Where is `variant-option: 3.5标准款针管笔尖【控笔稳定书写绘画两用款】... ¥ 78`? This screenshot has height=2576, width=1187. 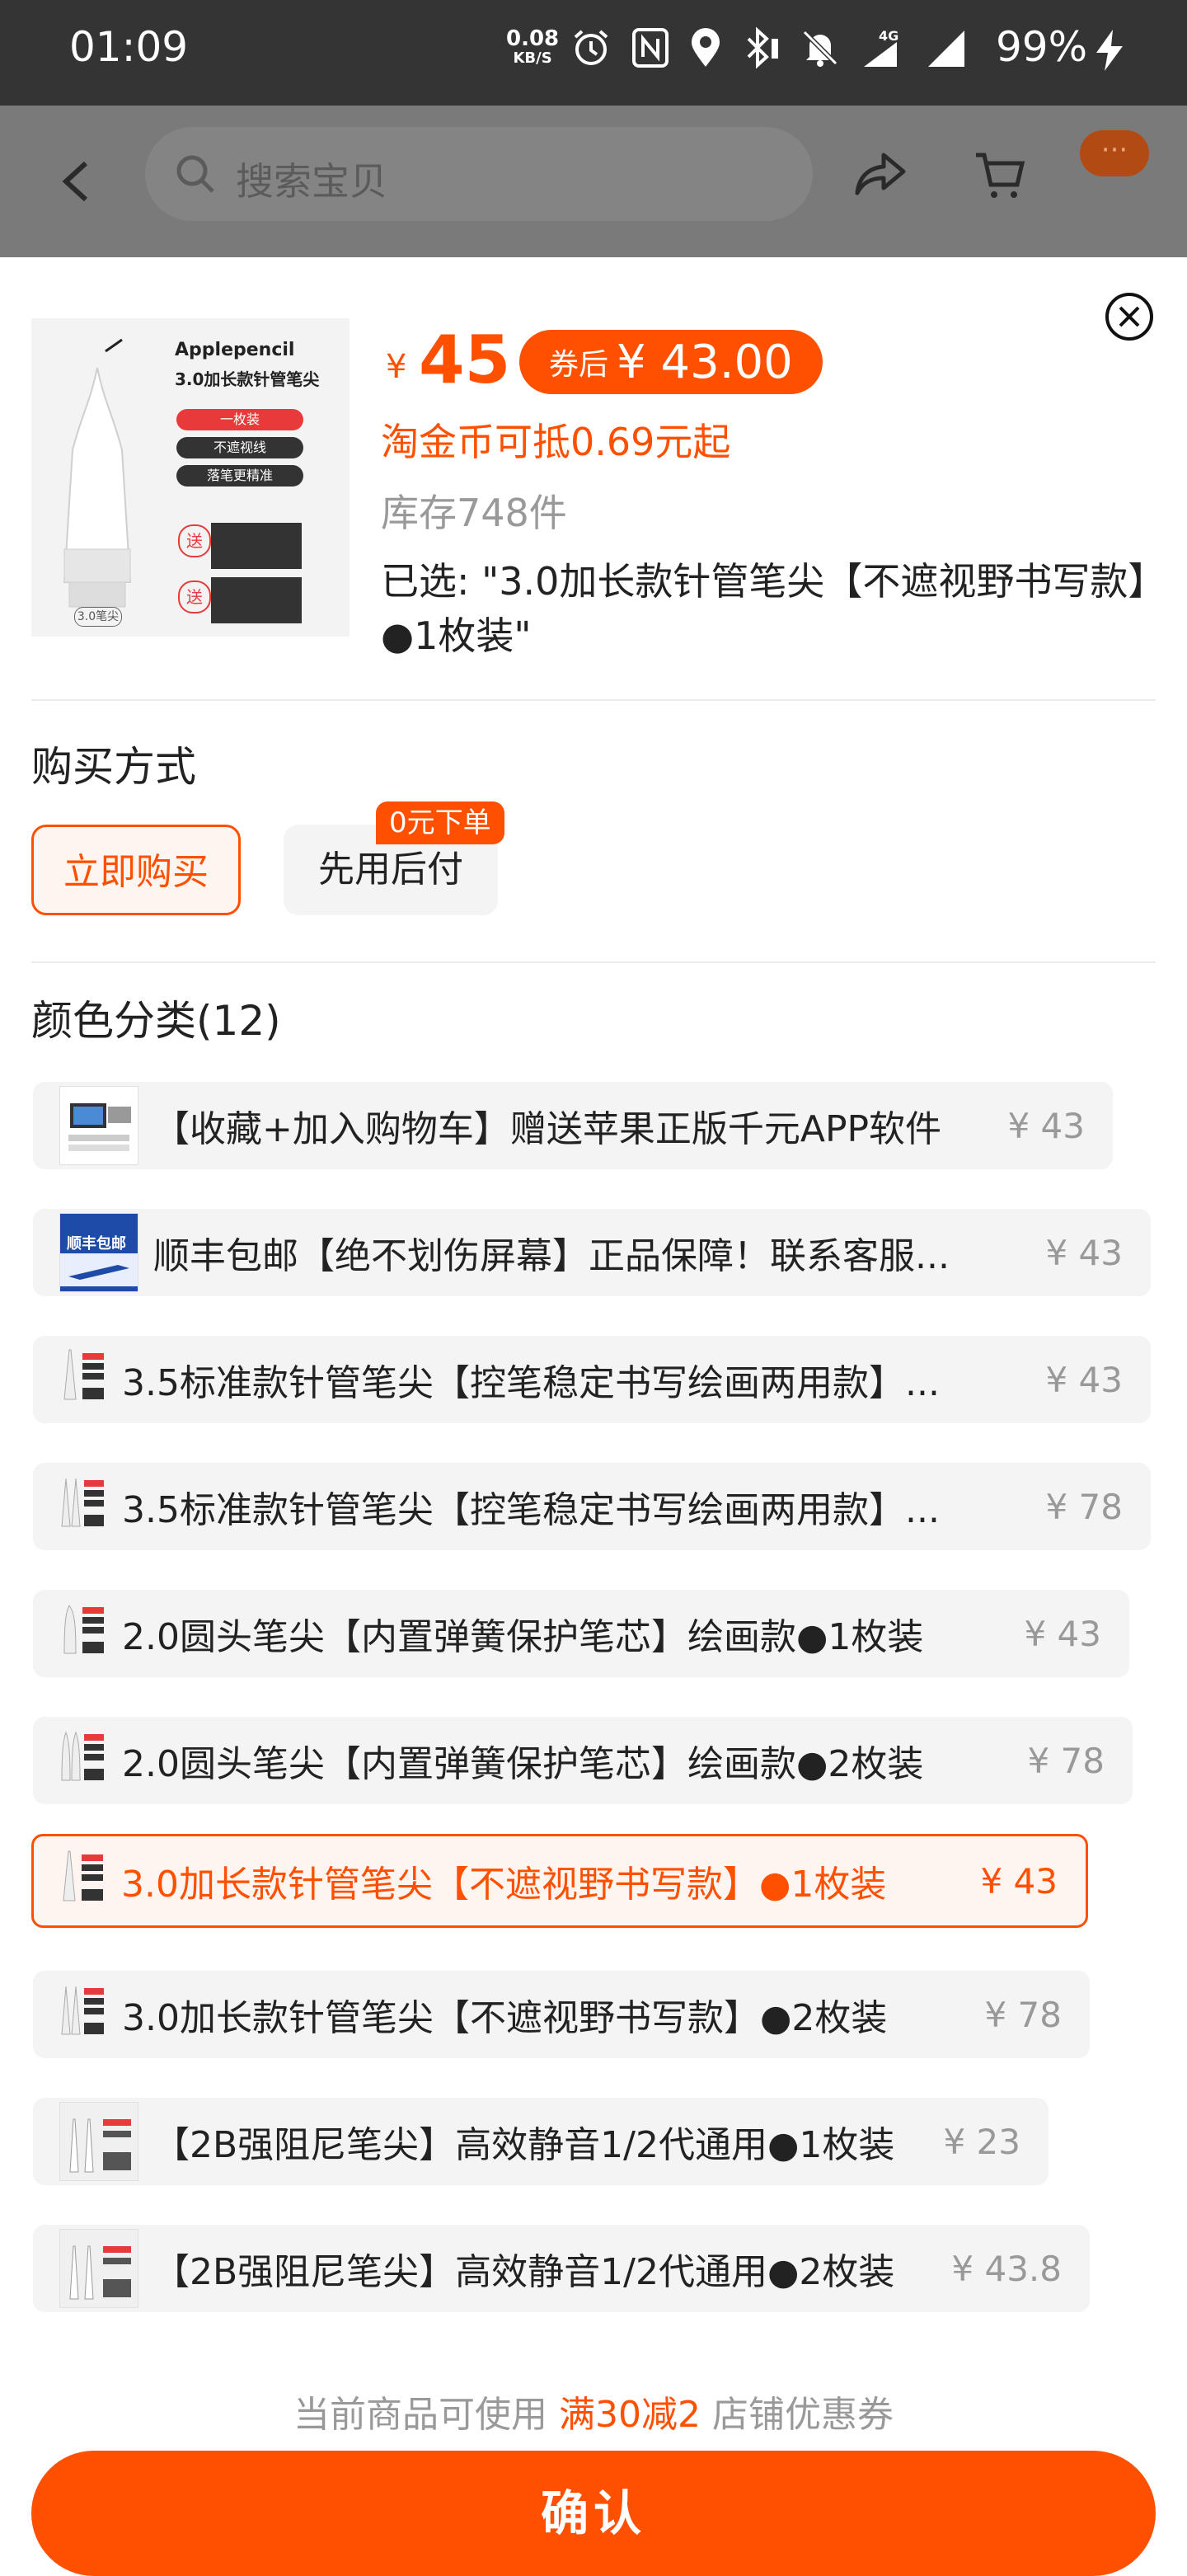
variant-option: 3.5标准款针管笔尖【控笔稳定书写绘画两用款】... ¥ 78 is located at coordinates (592, 1506).